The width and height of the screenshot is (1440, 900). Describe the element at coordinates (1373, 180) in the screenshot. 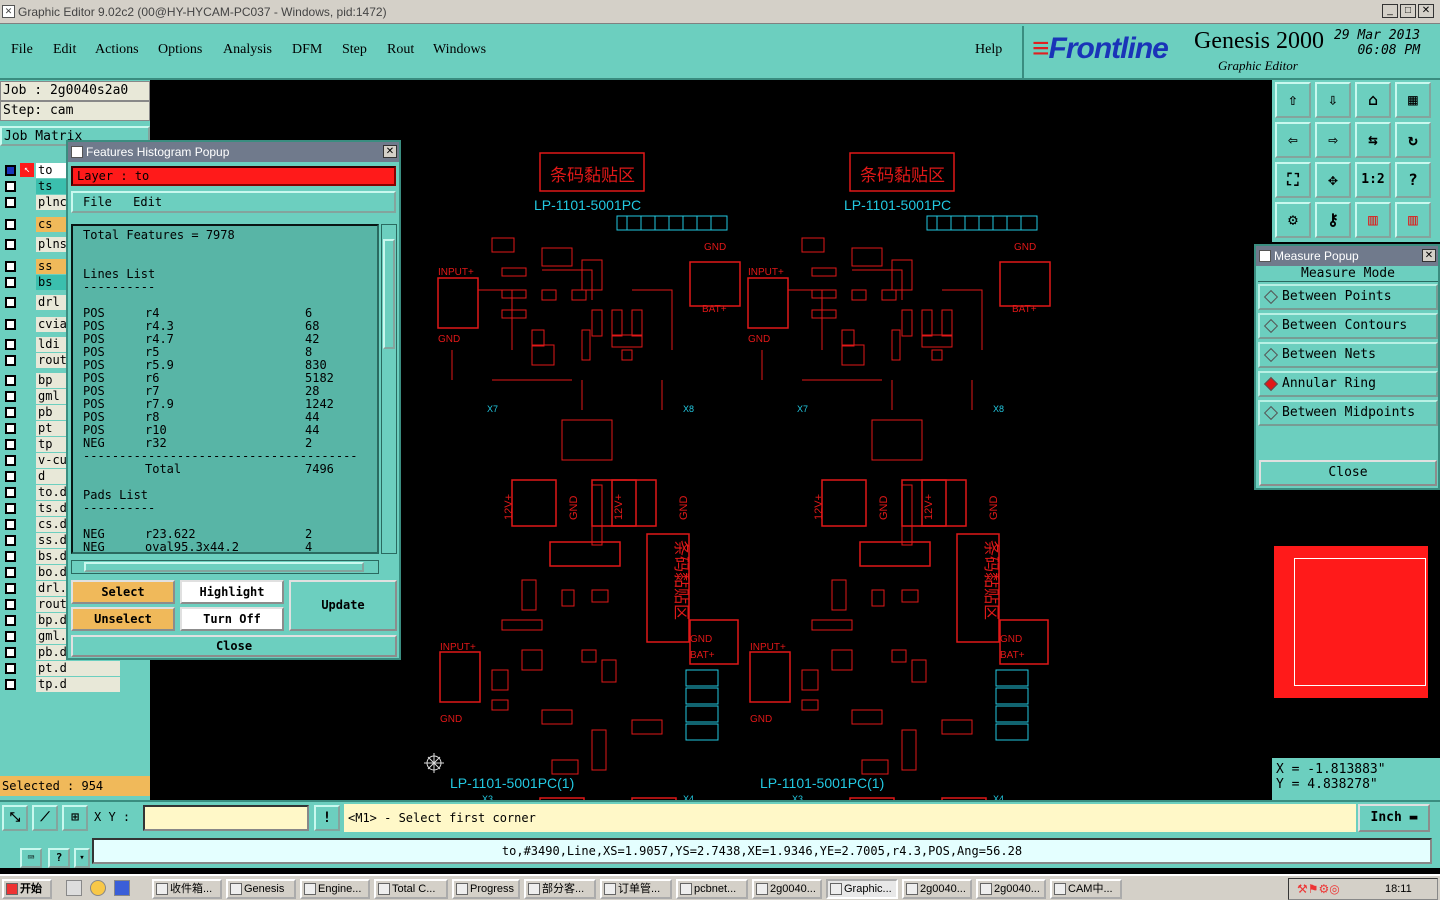

I see `scale-1-2-icon: 1:2` at that location.